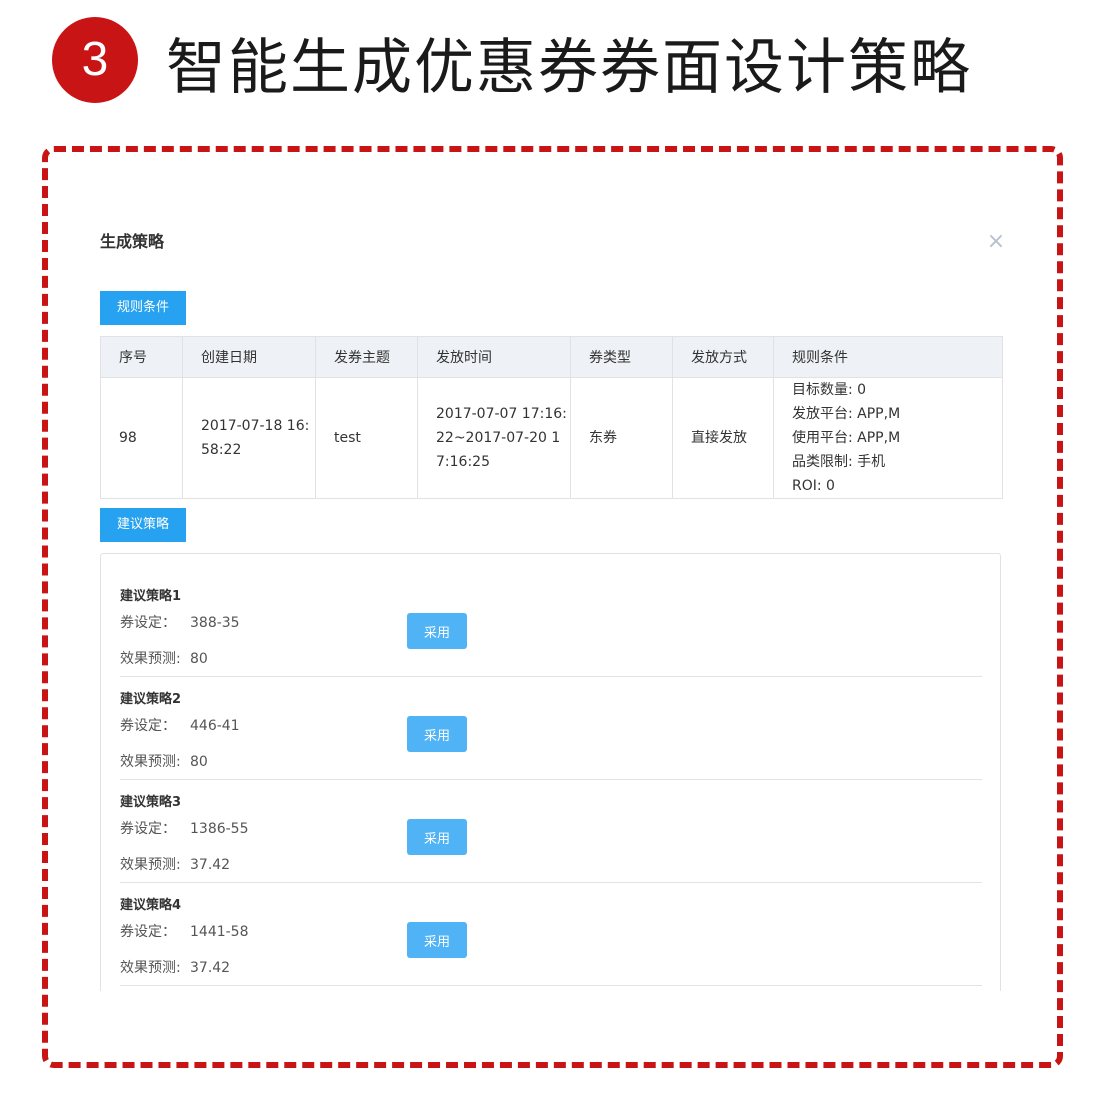  Describe the element at coordinates (829, 390) in the screenshot. I see `rule-target-count: 目标数量: 0` at that location.